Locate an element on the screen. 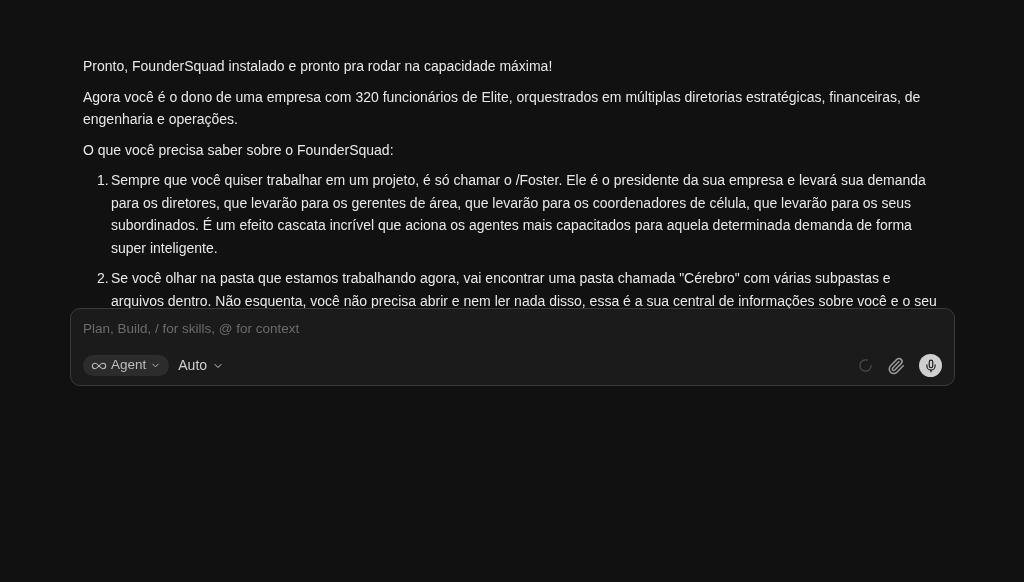  prompt-input: Plan, Build, / for skills, @ for context is located at coordinates (512, 329).